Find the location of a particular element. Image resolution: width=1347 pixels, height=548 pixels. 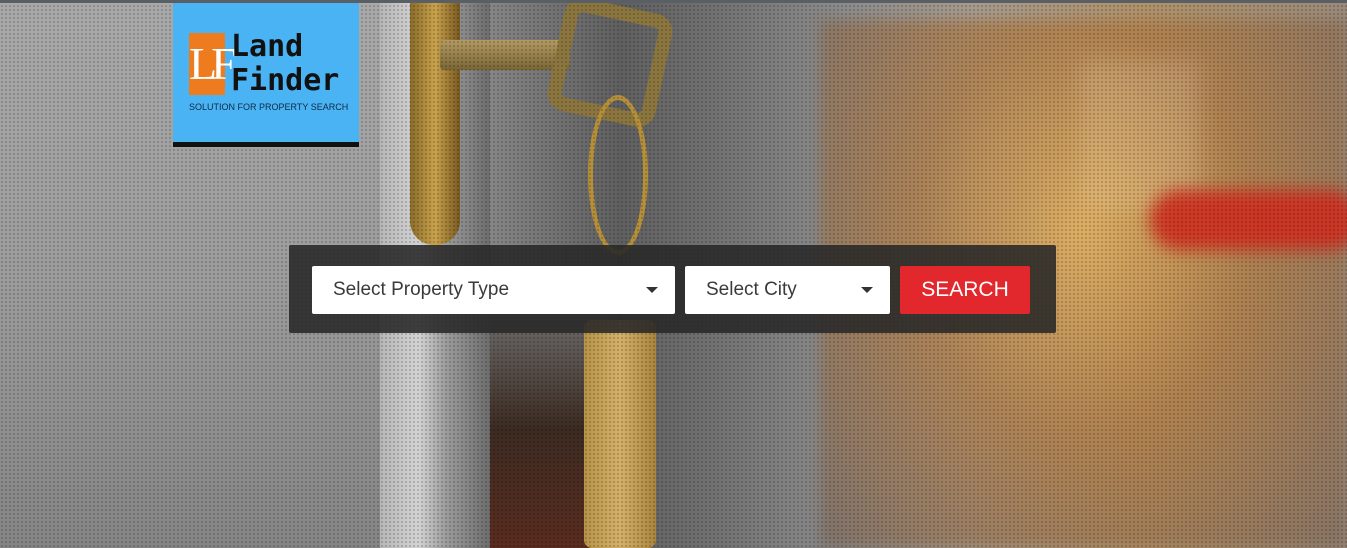

logo-mark: LF is located at coordinates (213, 64).